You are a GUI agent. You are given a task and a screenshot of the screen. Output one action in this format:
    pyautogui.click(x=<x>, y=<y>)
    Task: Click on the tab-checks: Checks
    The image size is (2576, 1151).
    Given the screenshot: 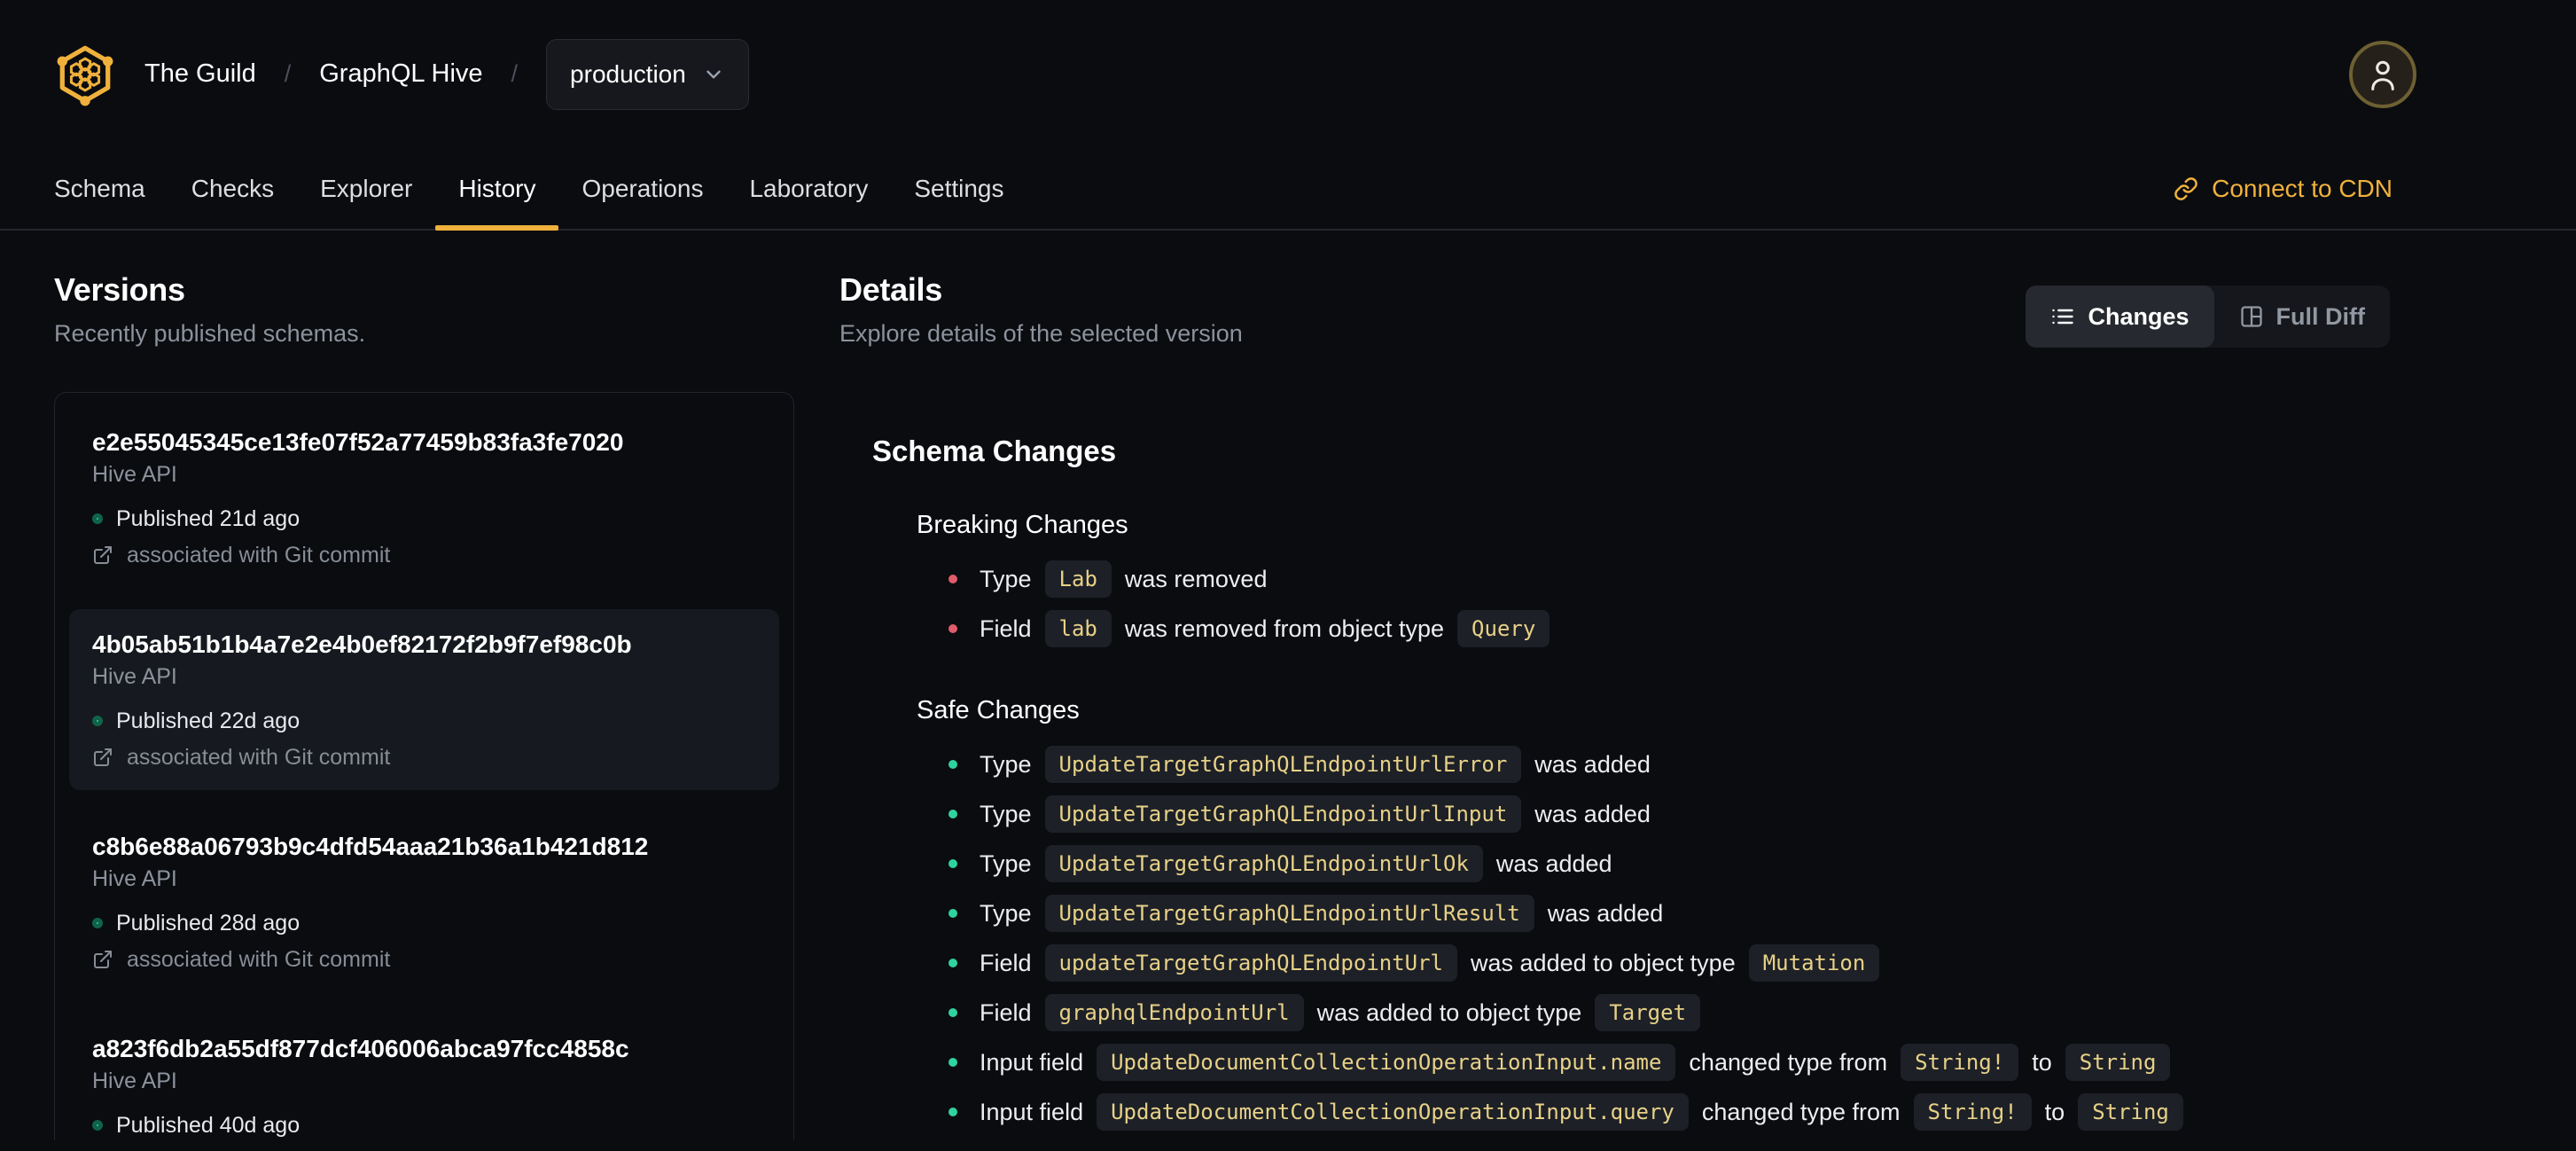 What is the action you would take?
    pyautogui.click(x=233, y=188)
    